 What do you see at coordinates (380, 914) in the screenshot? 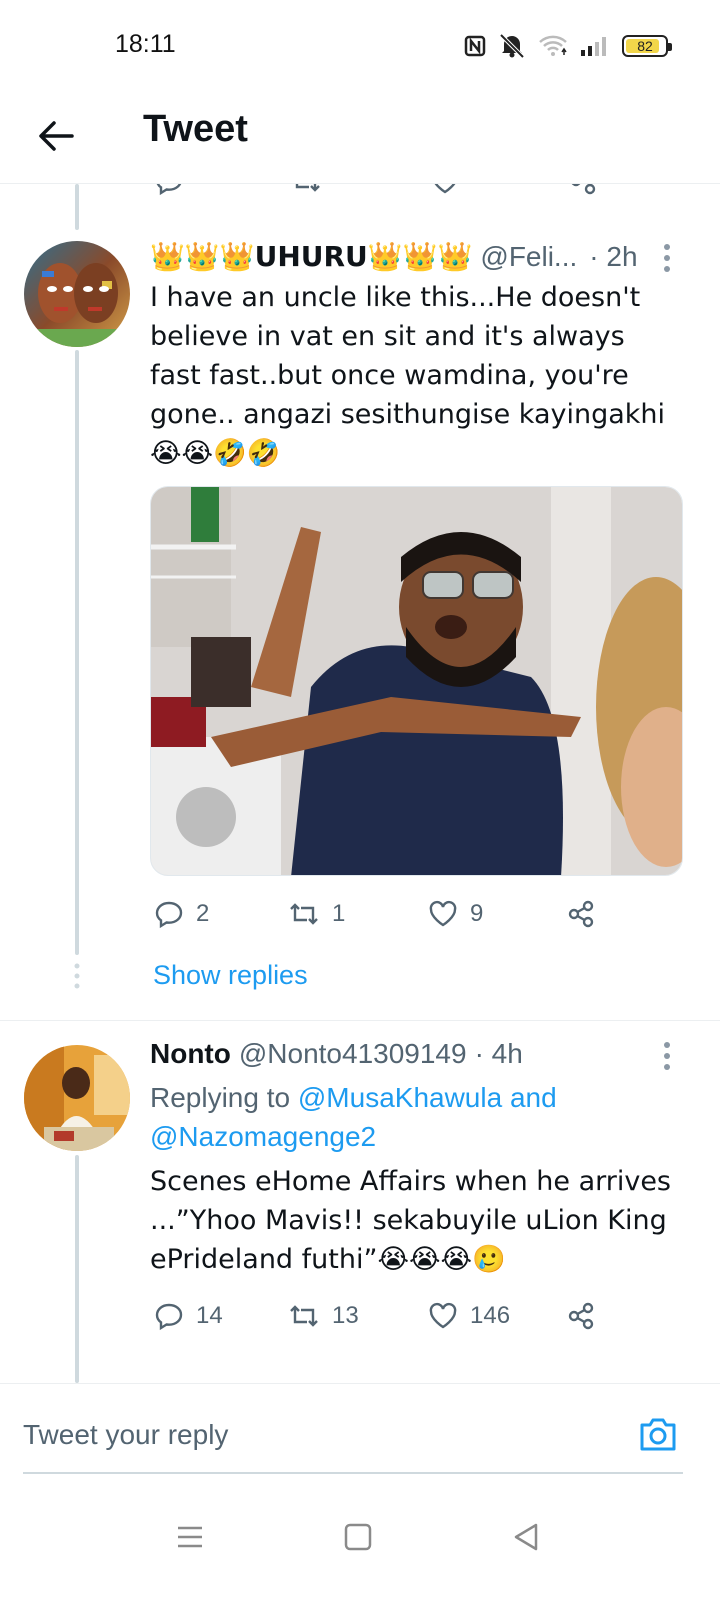
I see `tweet-actions: 2 1 9` at bounding box center [380, 914].